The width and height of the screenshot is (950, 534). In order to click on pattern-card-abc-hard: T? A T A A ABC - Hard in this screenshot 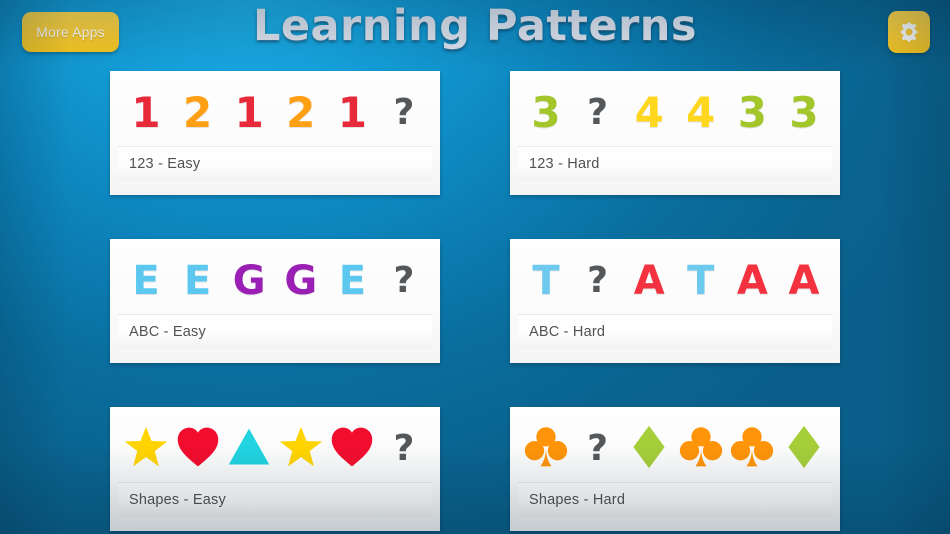, I will do `click(675, 301)`.